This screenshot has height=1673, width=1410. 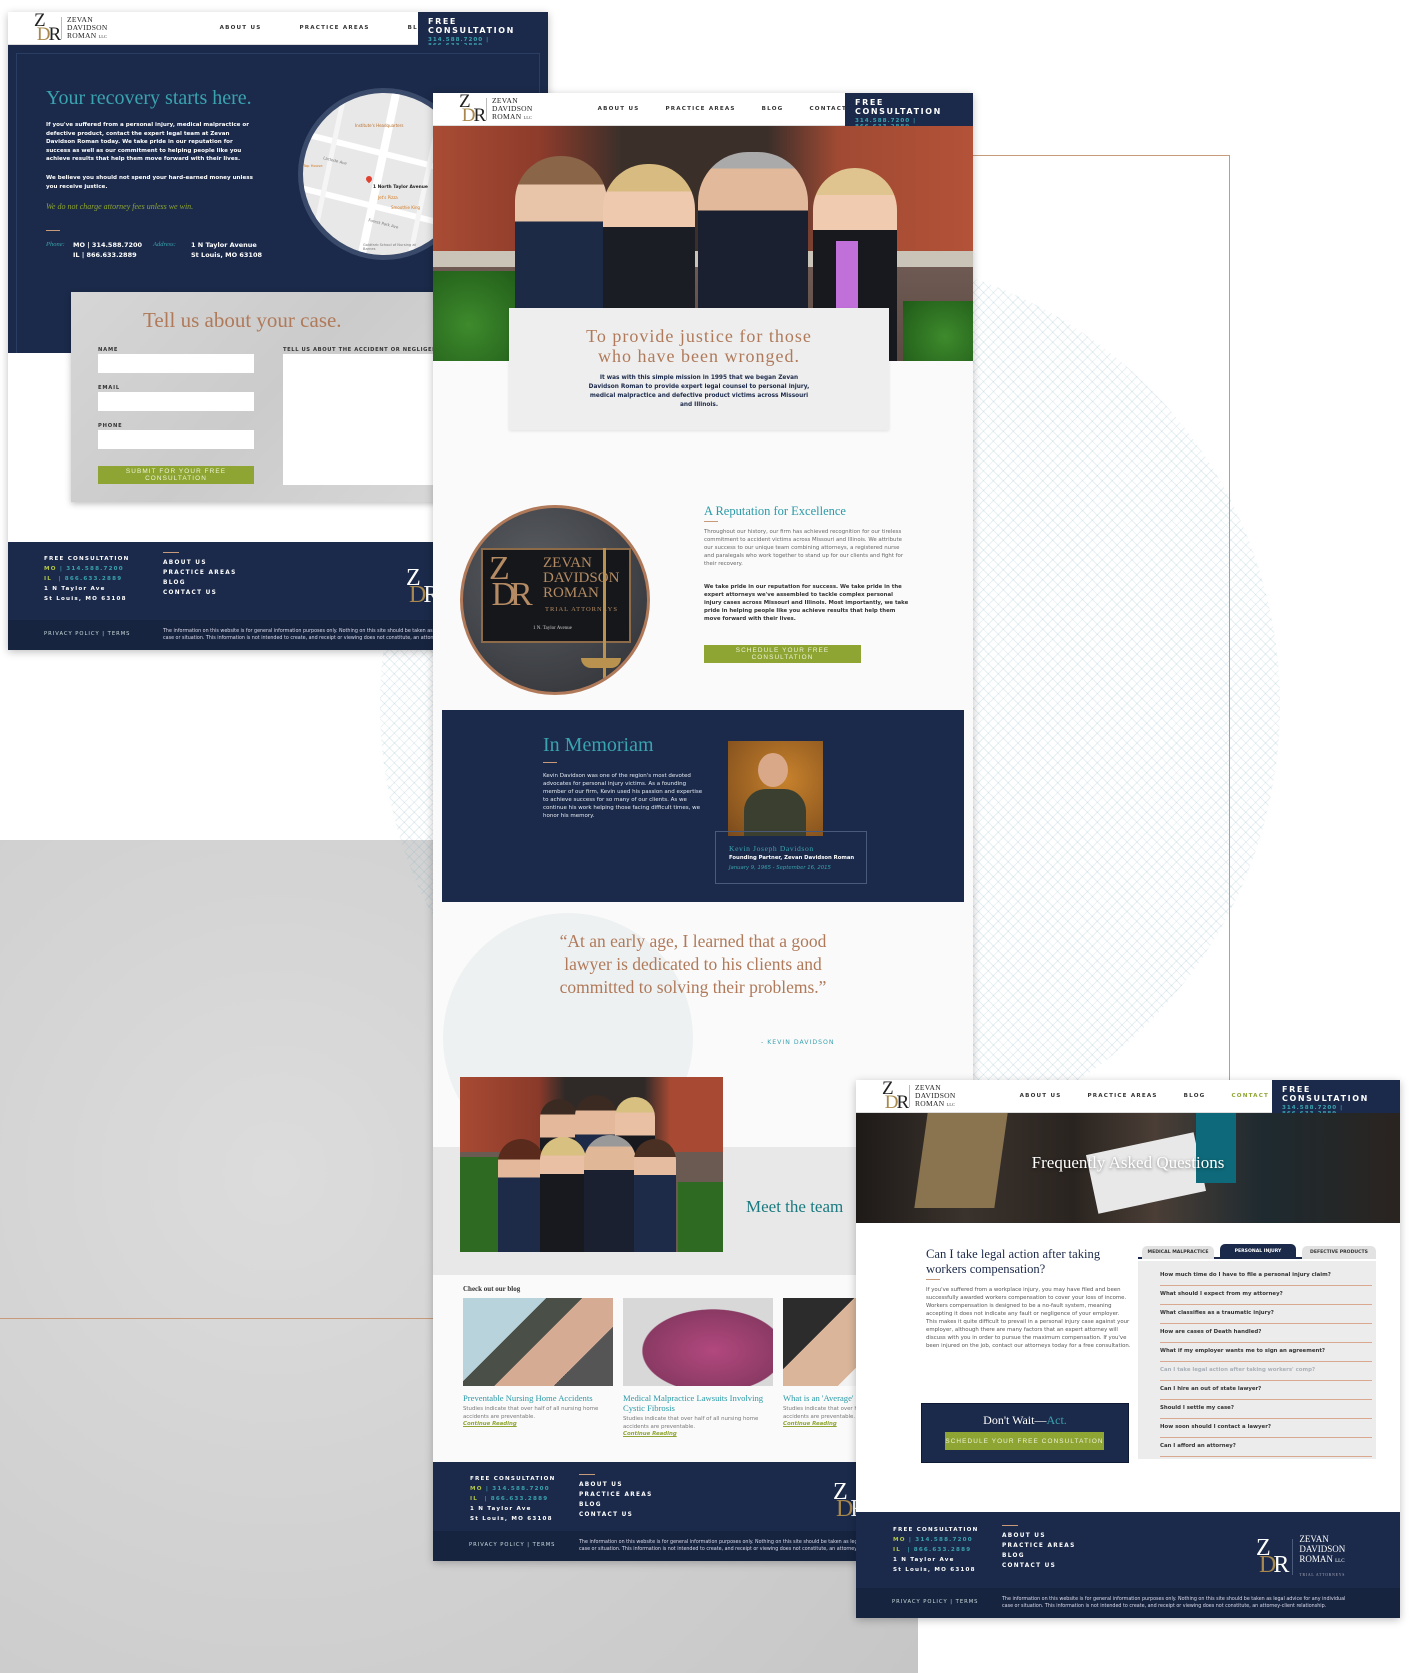 I want to click on contact-heading: Your recovery starts here., so click(x=149, y=98).